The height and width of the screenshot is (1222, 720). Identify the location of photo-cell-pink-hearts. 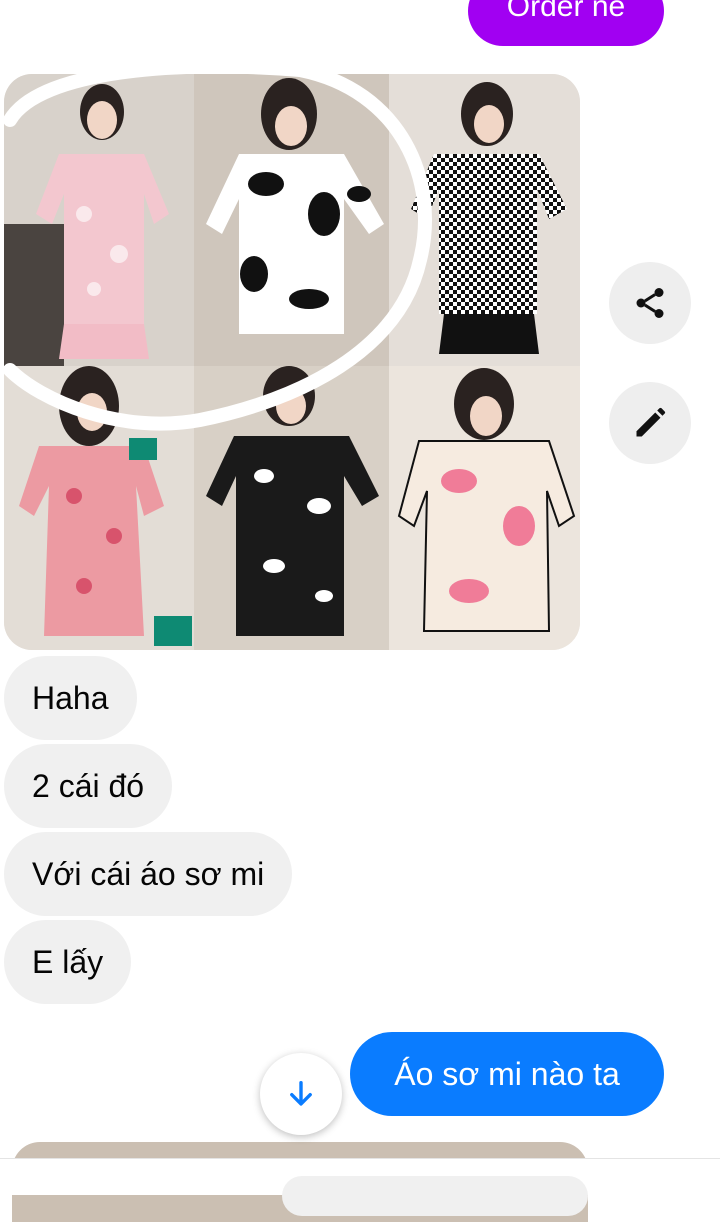
(99, 508).